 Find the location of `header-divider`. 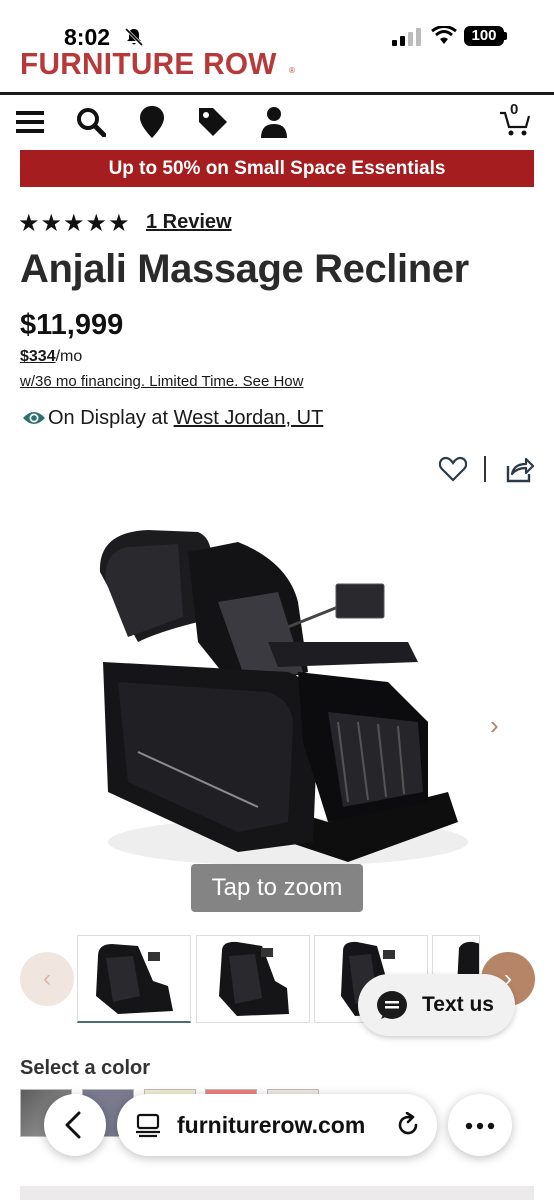

header-divider is located at coordinates (277, 93).